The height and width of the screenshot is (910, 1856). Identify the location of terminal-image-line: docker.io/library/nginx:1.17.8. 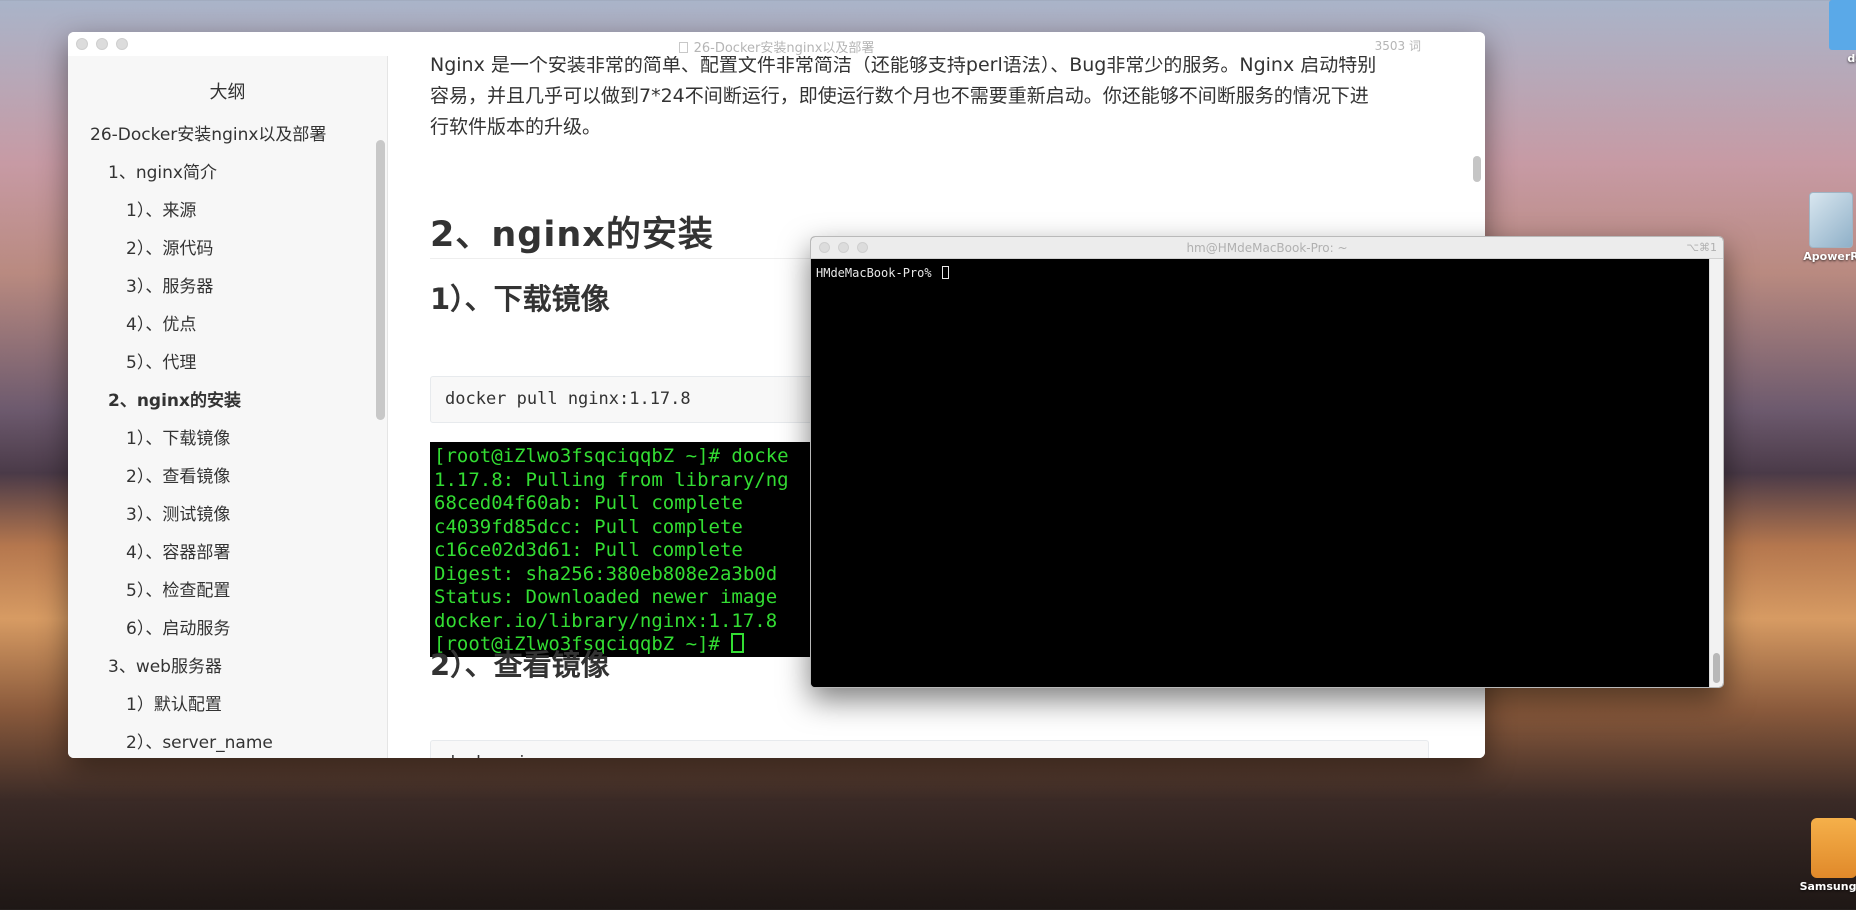
(606, 620).